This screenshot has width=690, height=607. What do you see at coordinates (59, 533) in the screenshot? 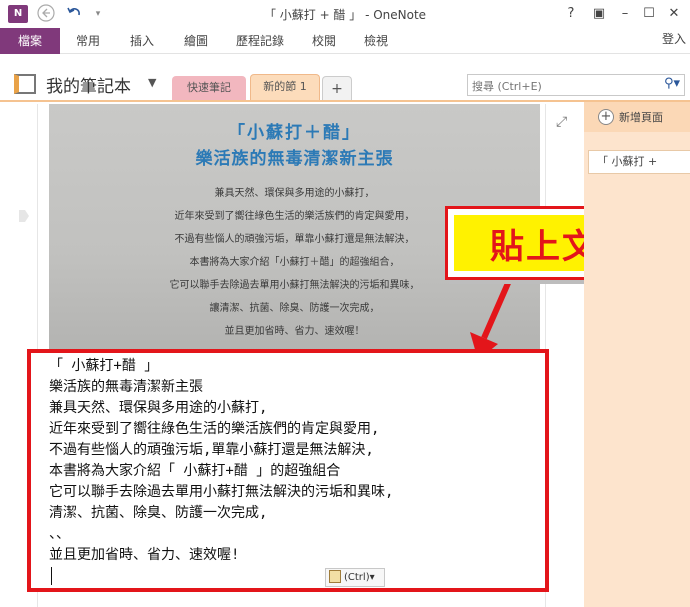
I see `text-line: 、、` at bounding box center [59, 533].